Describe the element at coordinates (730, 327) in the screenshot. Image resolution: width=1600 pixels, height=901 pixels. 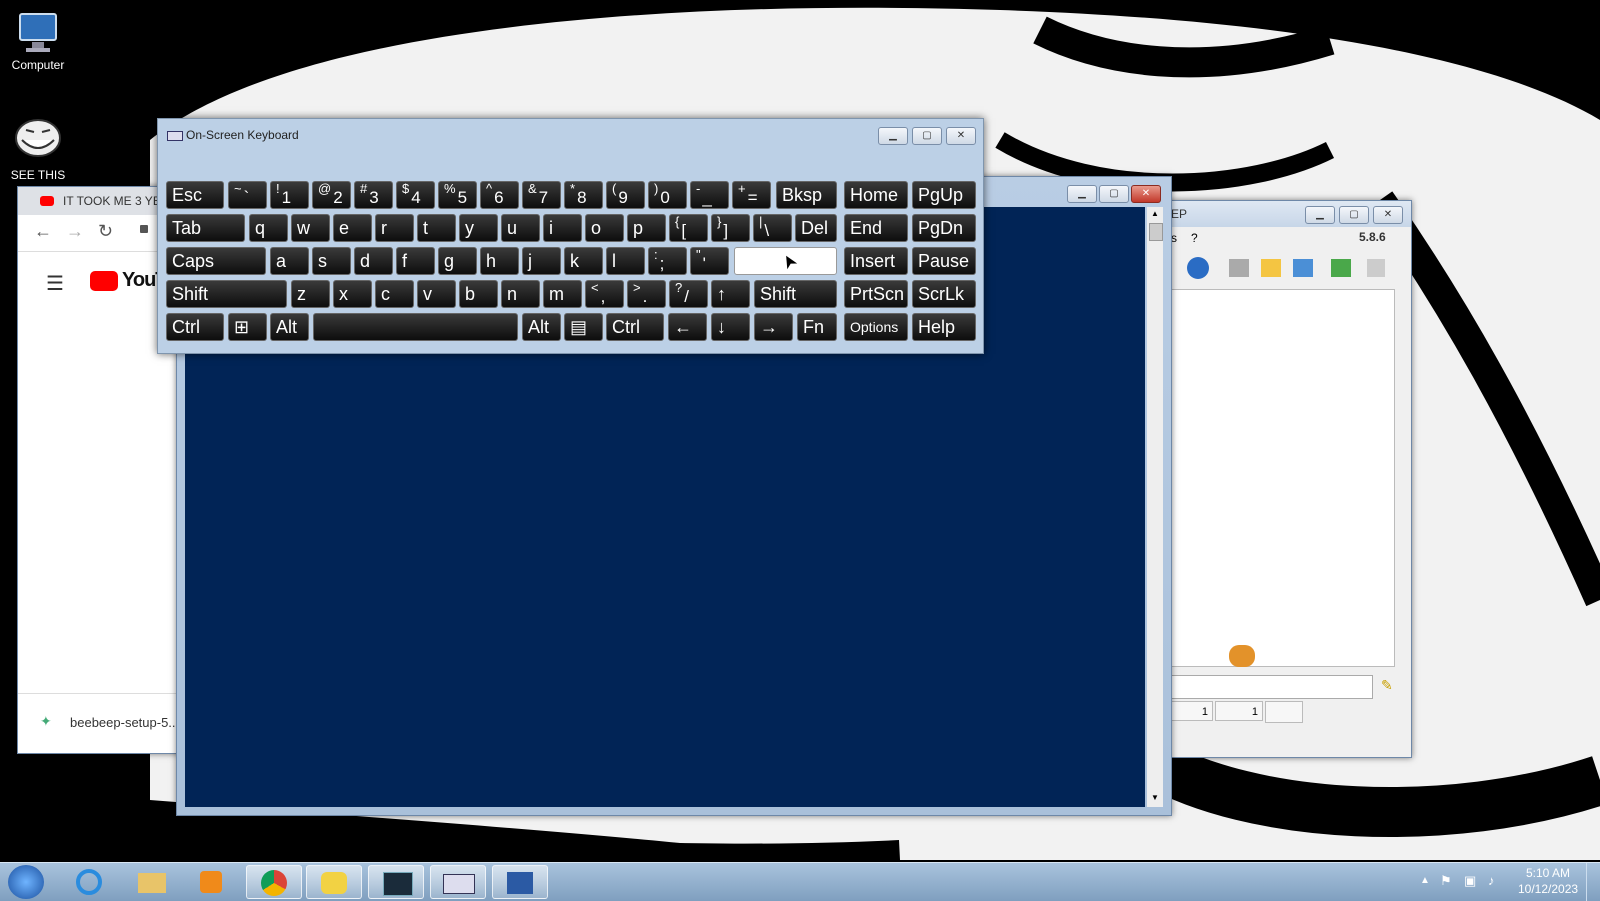
I see `key-arrow-down: ↓` at that location.